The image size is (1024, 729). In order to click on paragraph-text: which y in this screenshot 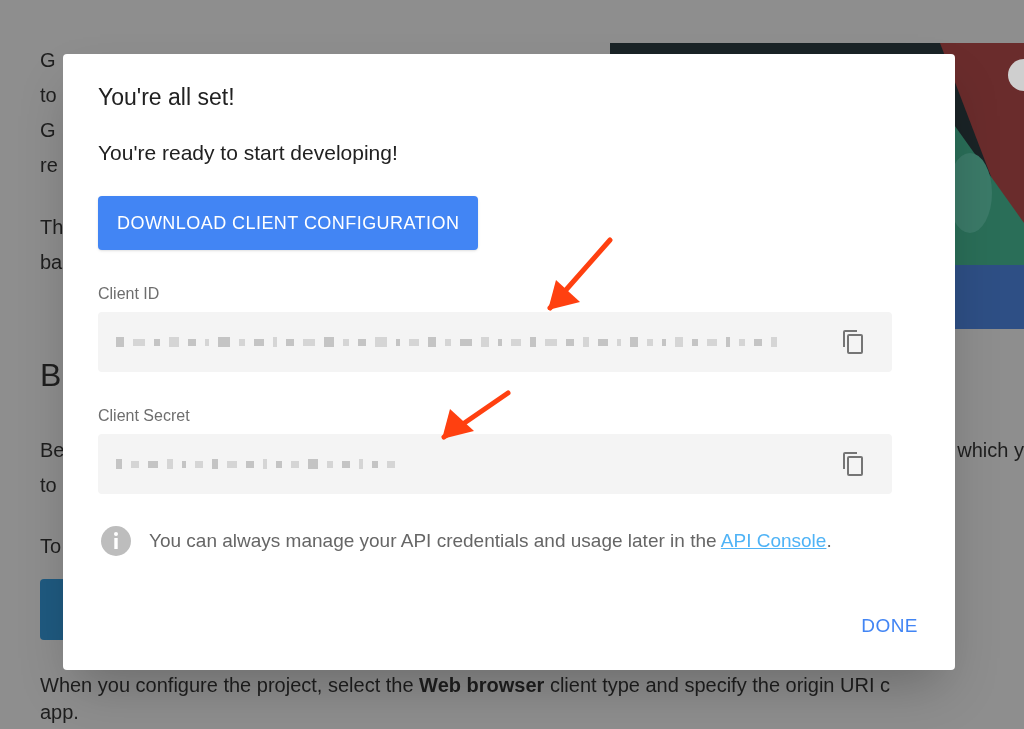, I will do `click(990, 450)`.